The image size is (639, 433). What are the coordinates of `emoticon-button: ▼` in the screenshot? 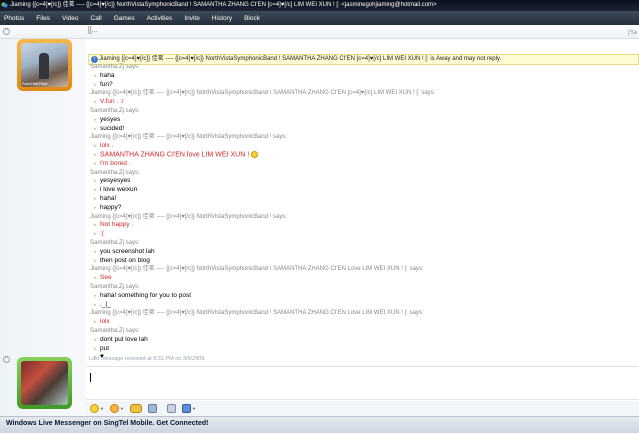 It's located at (97, 408).